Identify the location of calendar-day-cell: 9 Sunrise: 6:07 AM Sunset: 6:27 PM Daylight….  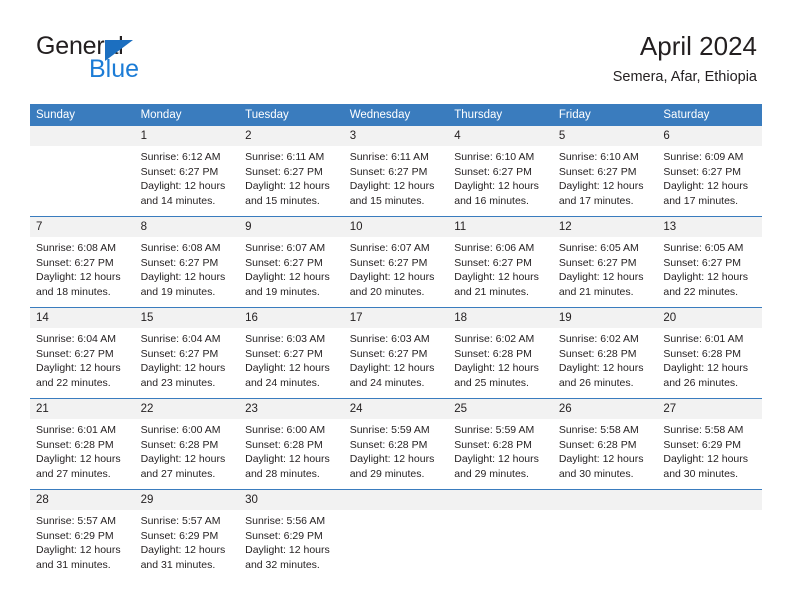
(291, 262).